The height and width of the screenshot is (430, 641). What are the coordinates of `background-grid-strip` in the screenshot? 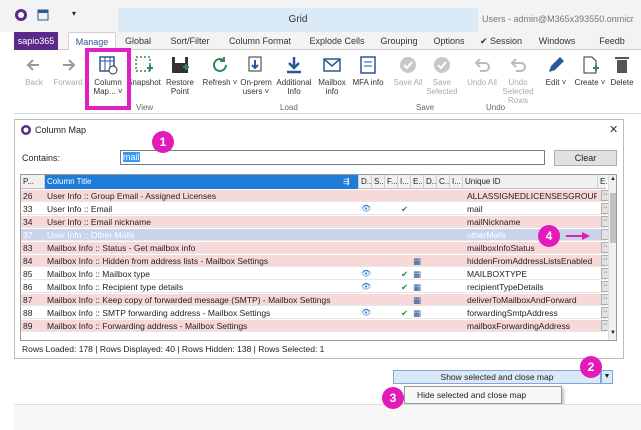 It's located at (327, 417).